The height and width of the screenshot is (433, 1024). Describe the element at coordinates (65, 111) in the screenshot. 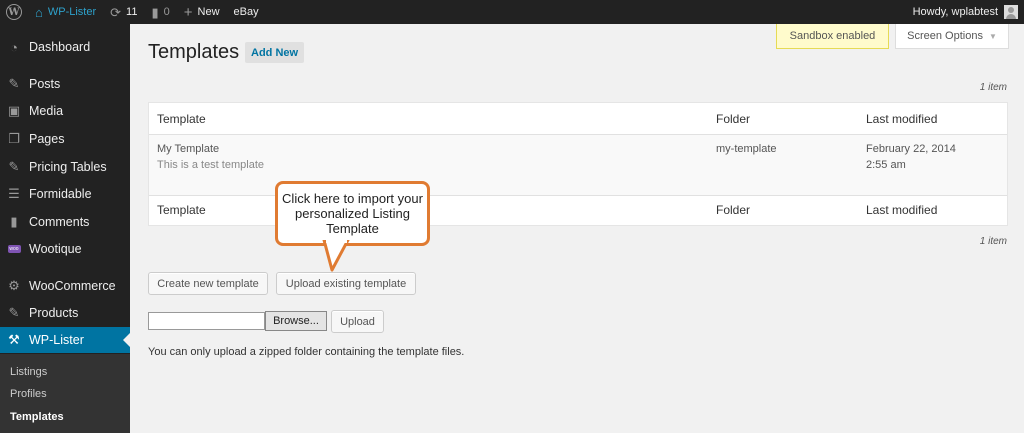

I see `sidebar-item-media: ▣ Media` at that location.